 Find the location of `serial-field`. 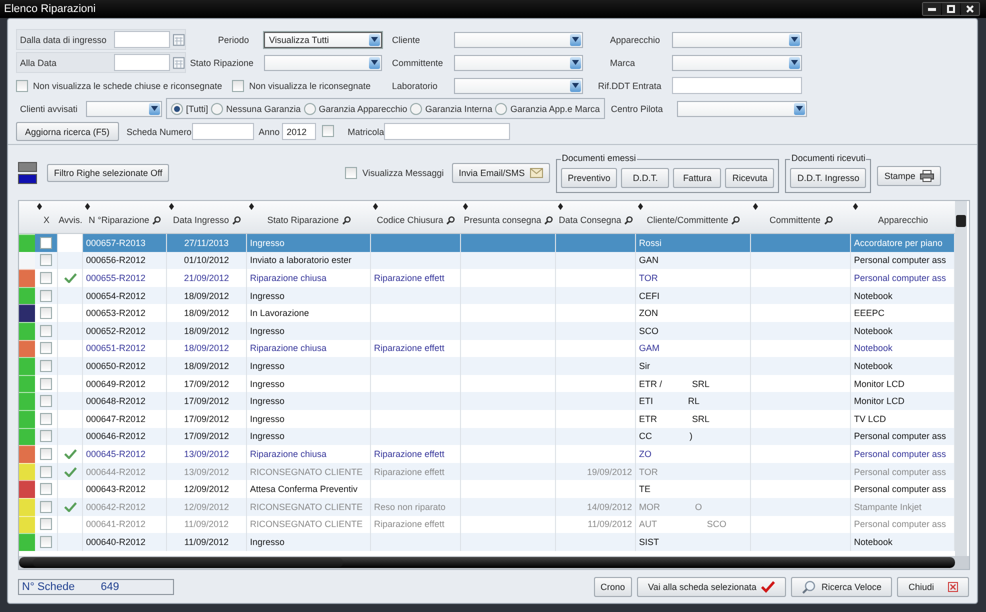

serial-field is located at coordinates (447, 131).